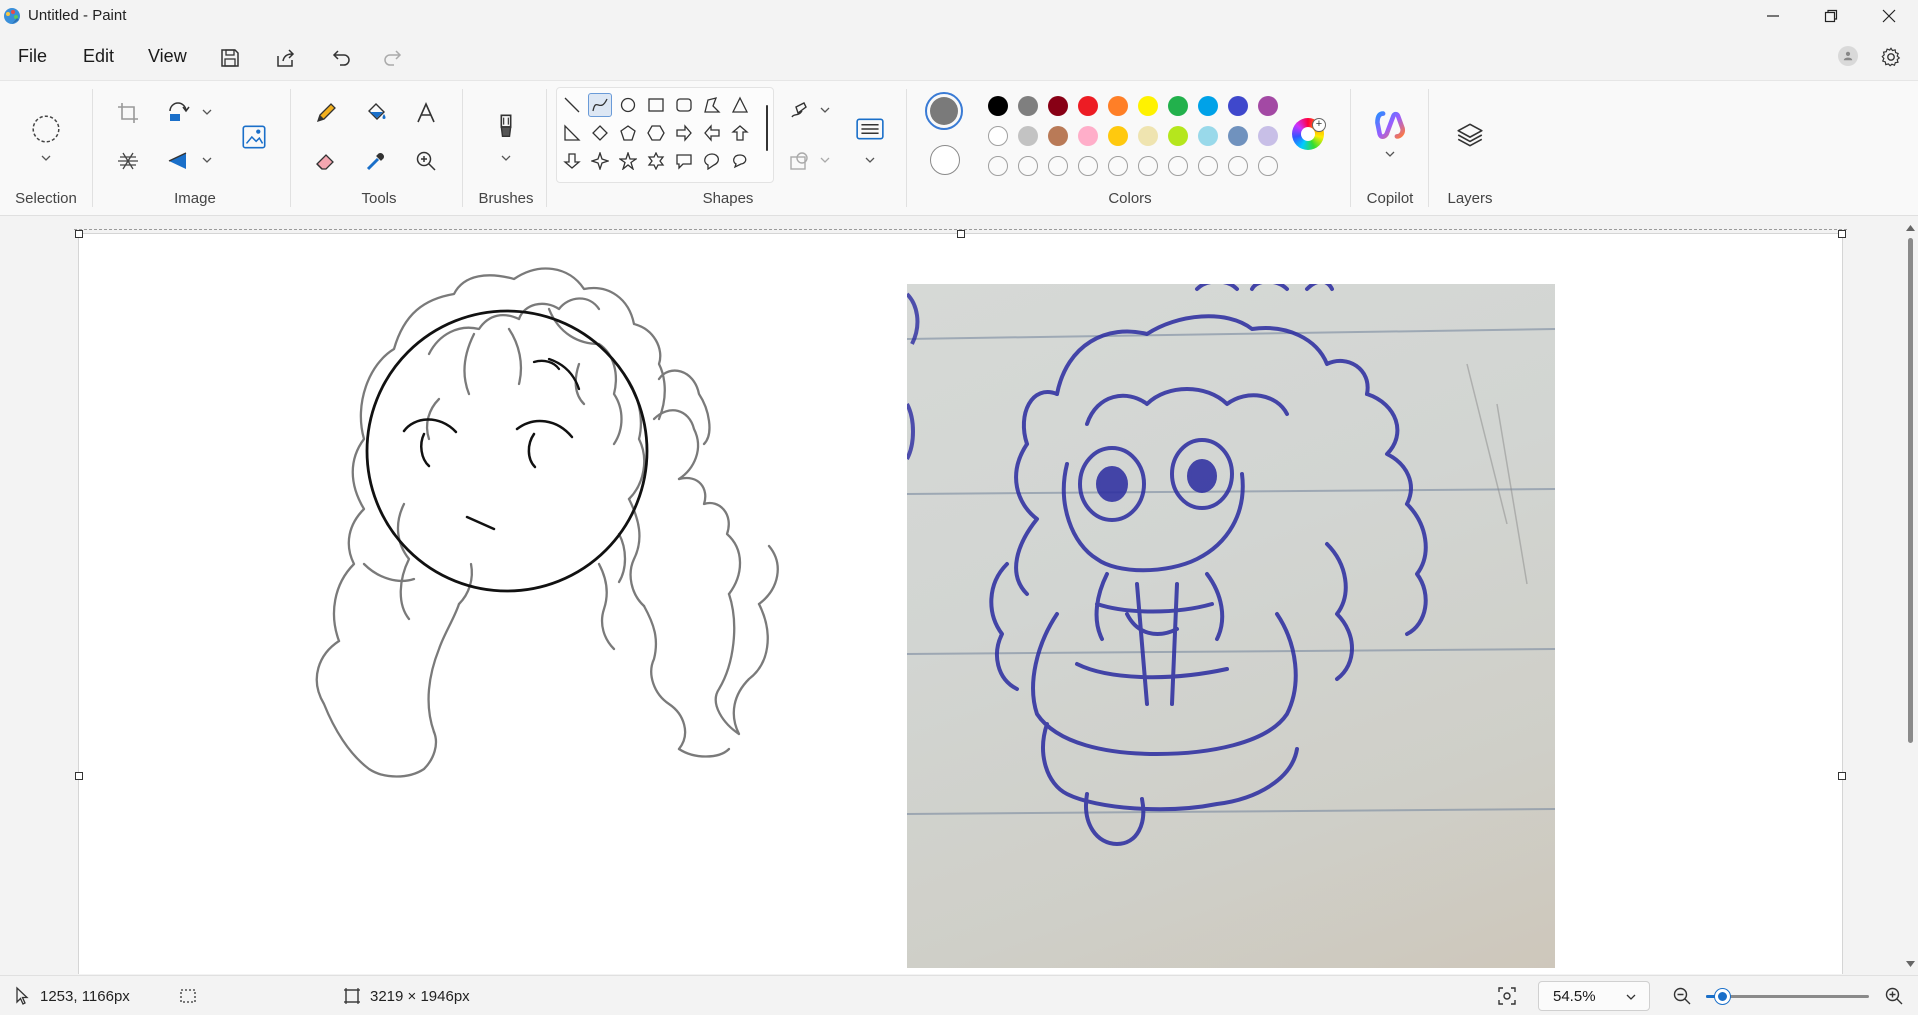 The image size is (1918, 1015). Describe the element at coordinates (98, 56) in the screenshot. I see `menu-edit: Edit` at that location.